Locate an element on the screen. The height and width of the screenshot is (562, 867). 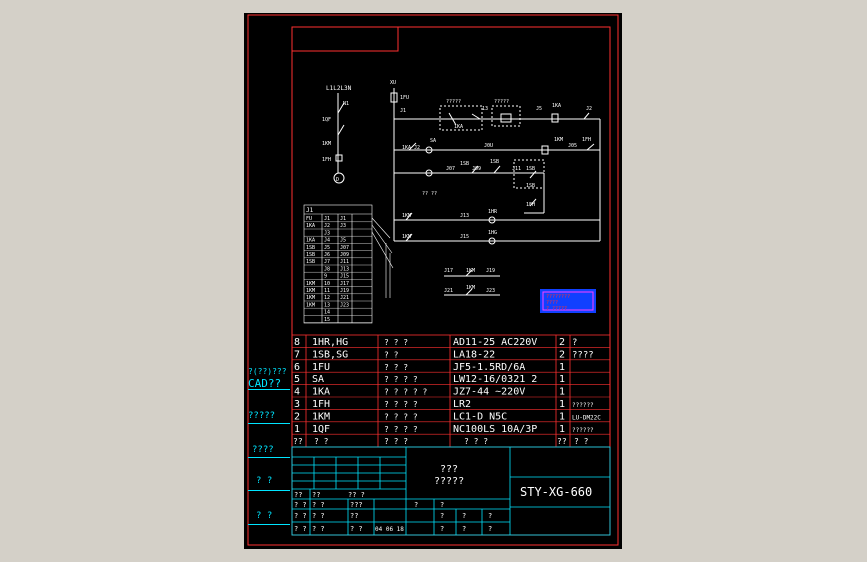
side-label-1: ?(??)??? is located at coordinates (267, 371).